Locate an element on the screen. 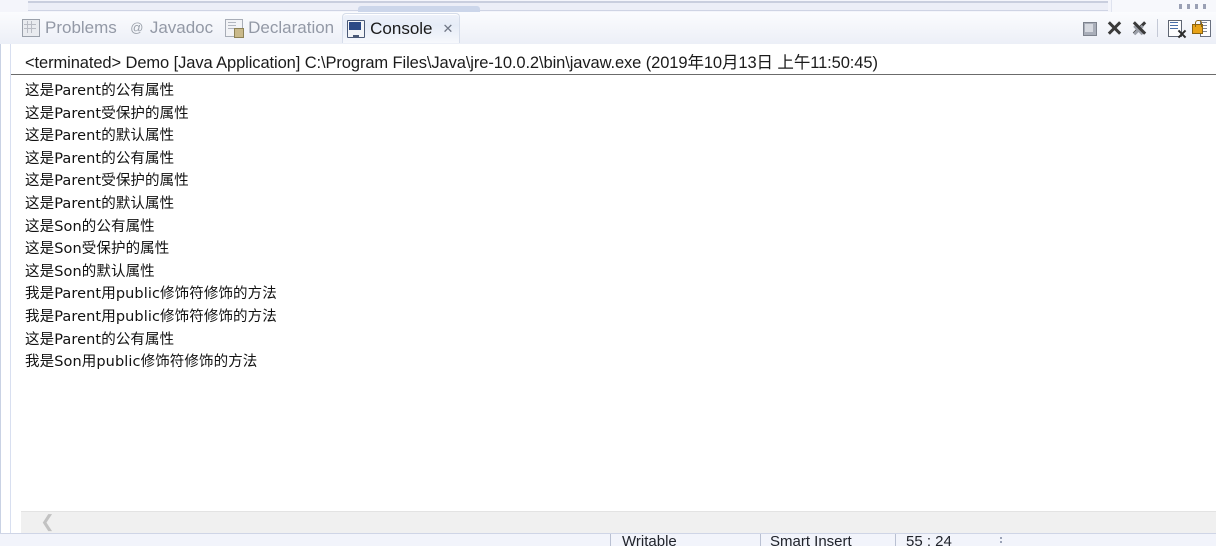 The height and width of the screenshot is (546, 1216). tab-problems-label: Problems is located at coordinates (81, 27).